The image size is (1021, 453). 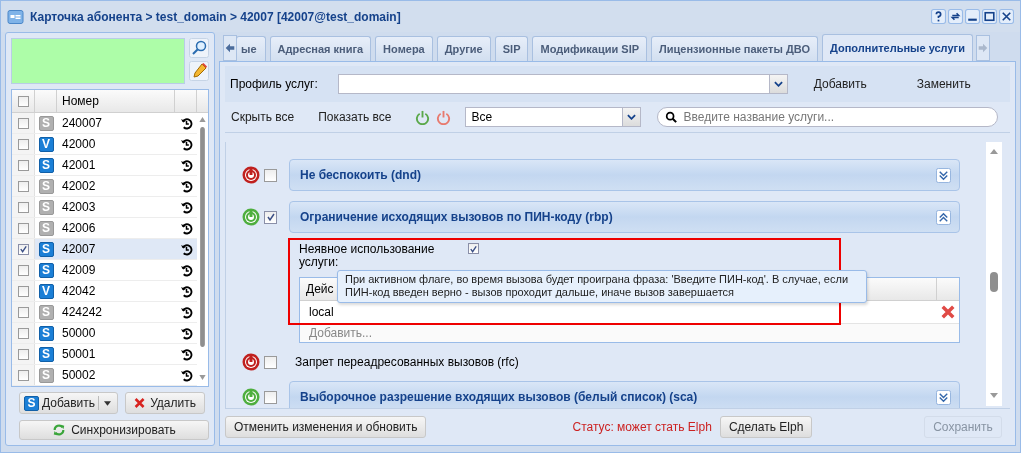 I want to click on number-cell-text: 424242, so click(x=82, y=312).